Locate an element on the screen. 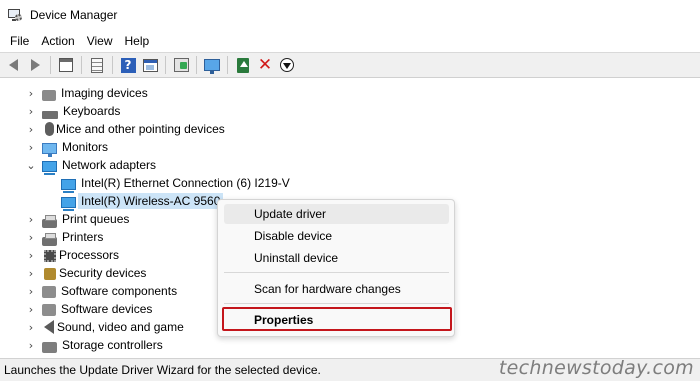 The width and height of the screenshot is (700, 381). tree-item-imaging-devices: › Imaging devices is located at coordinates (87, 93).